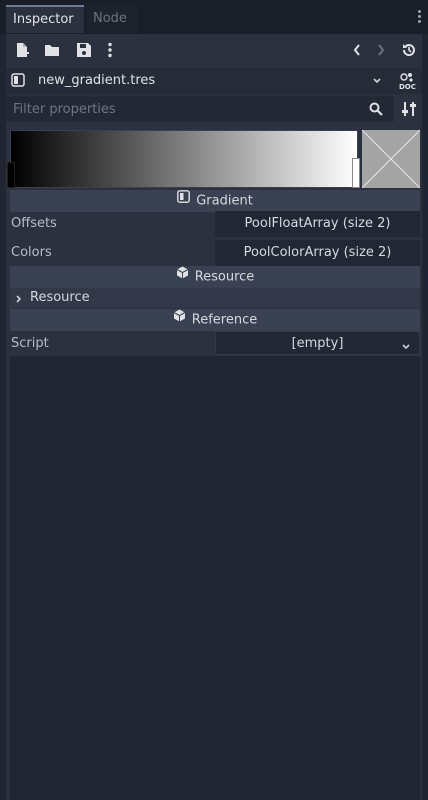 The width and height of the screenshot is (428, 800). What do you see at coordinates (224, 320) in the screenshot?
I see `section-reference-label: Reference` at bounding box center [224, 320].